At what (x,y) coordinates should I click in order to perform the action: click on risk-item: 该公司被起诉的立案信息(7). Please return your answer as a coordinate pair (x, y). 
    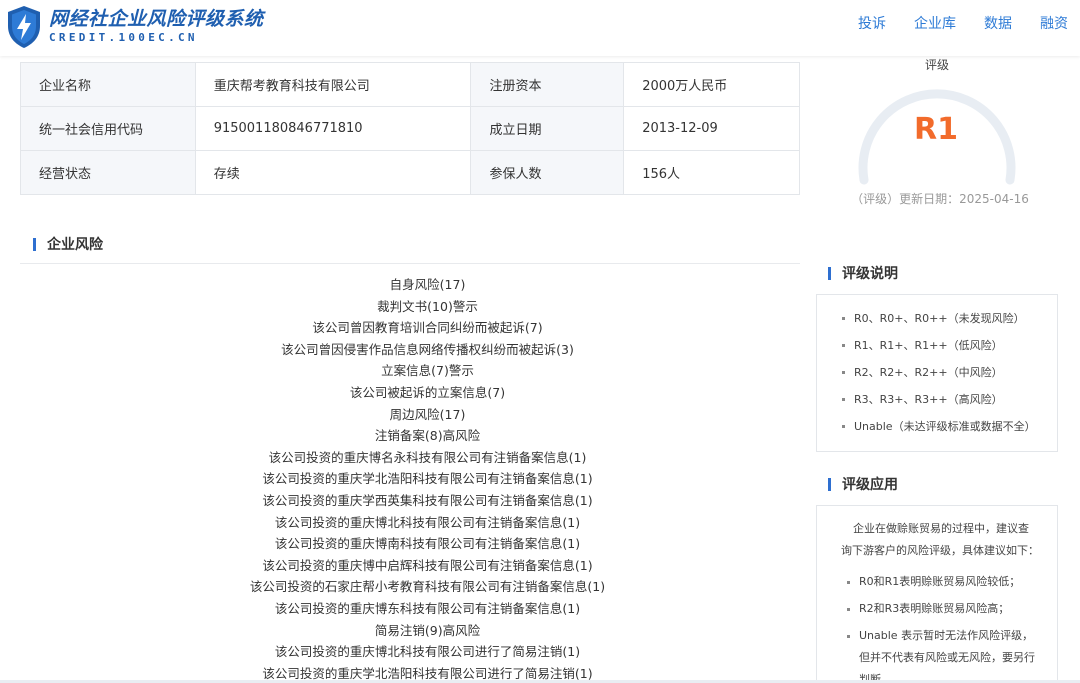
    Looking at the image, I should click on (427, 392).